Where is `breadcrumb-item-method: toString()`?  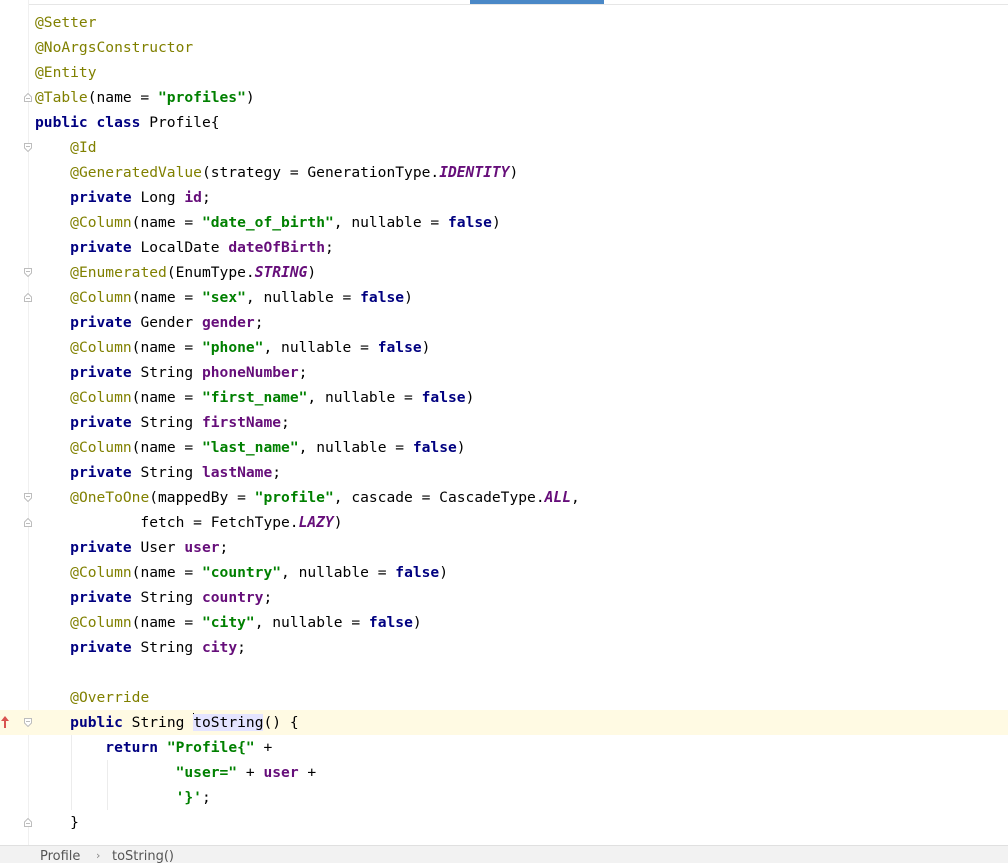
breadcrumb-item-method: toString() is located at coordinates (143, 856).